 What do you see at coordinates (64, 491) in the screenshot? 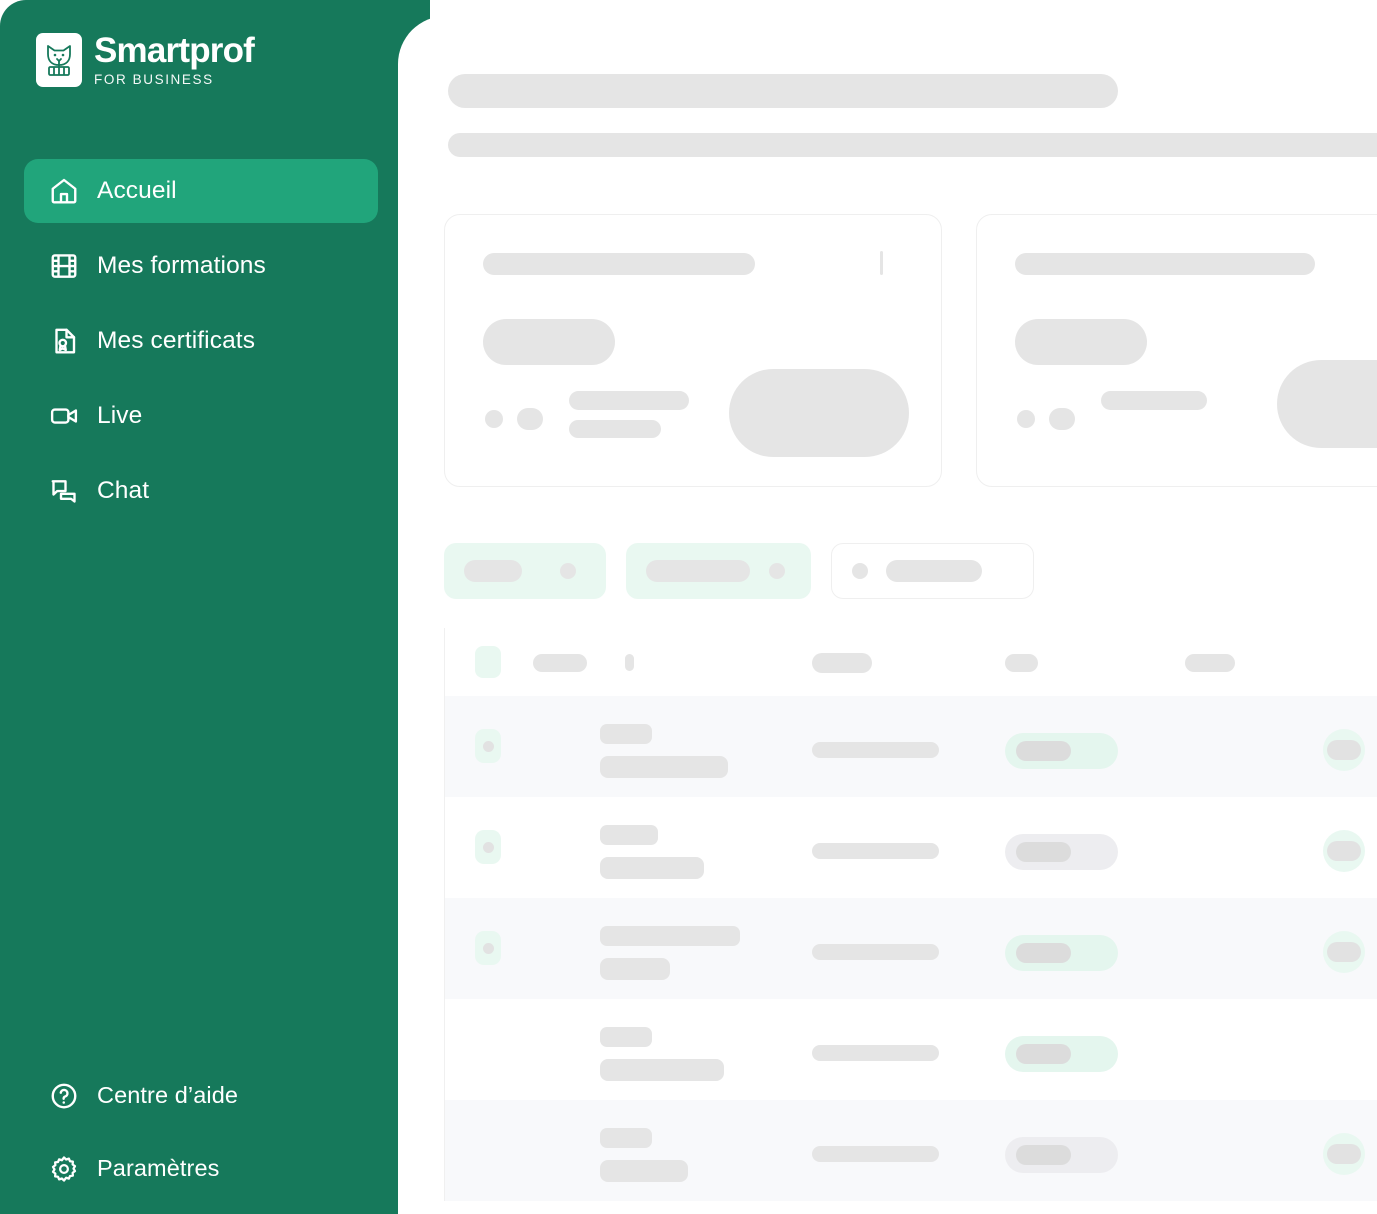
I see `chat-bubbles-icon` at bounding box center [64, 491].